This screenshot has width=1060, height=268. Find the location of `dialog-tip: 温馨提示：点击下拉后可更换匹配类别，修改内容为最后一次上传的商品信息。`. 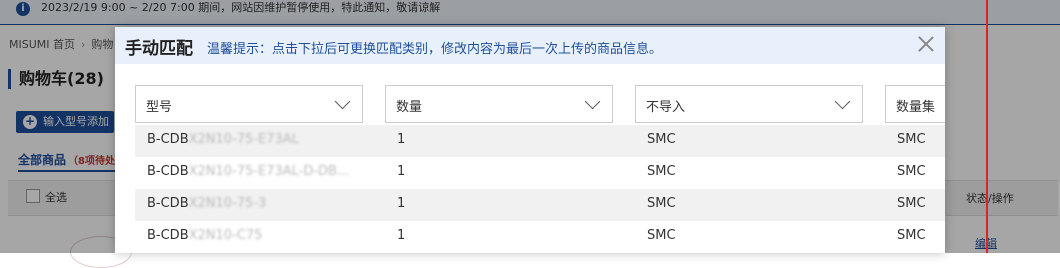

dialog-tip: 温馨提示：点击下拉后可更换匹配类别，修改内容为最后一次上传的商品信息。 is located at coordinates (435, 49).